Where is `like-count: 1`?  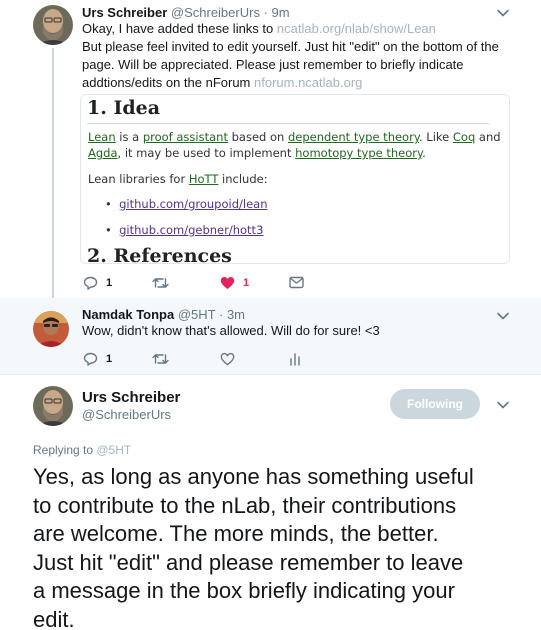
like-count: 1 is located at coordinates (246, 283).